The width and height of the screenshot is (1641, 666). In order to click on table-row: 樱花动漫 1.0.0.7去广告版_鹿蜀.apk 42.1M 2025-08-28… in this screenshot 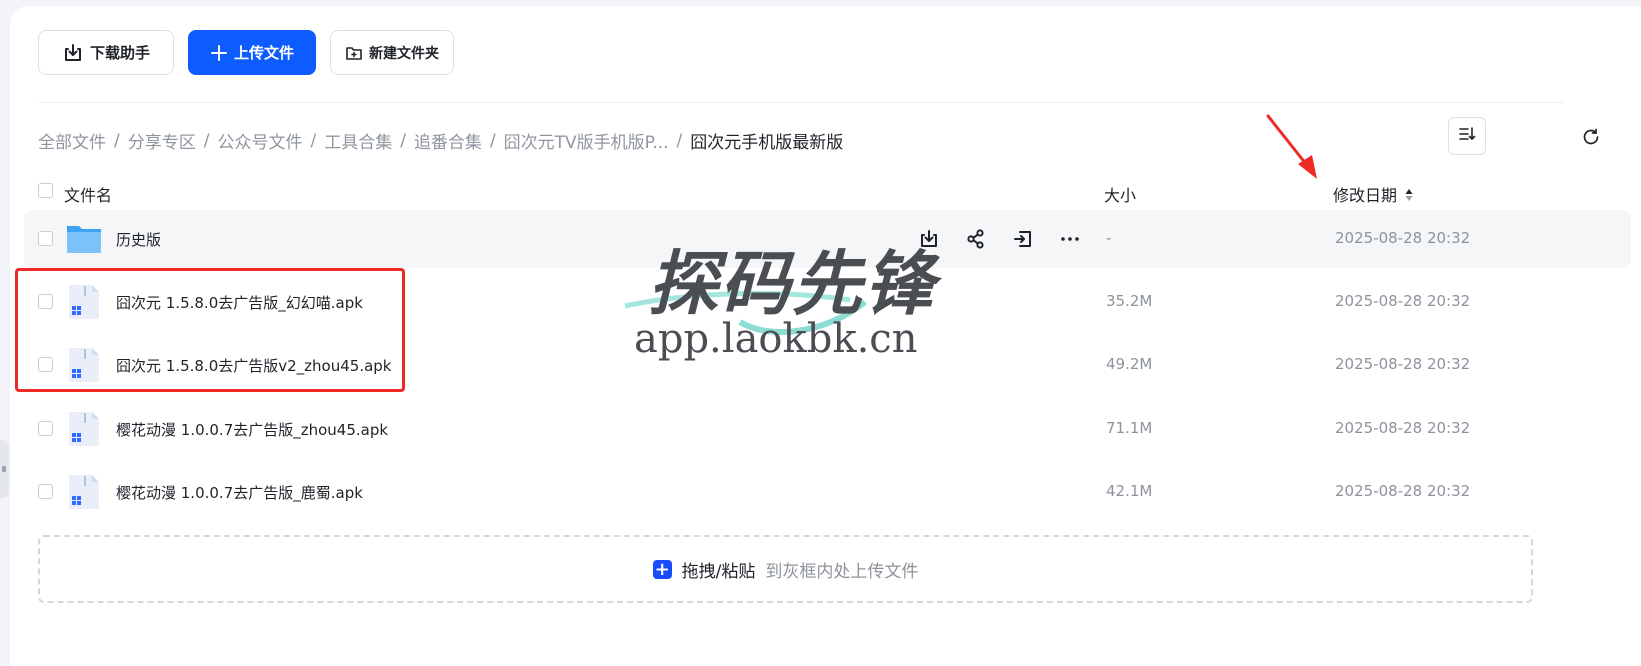, I will do `click(827, 492)`.